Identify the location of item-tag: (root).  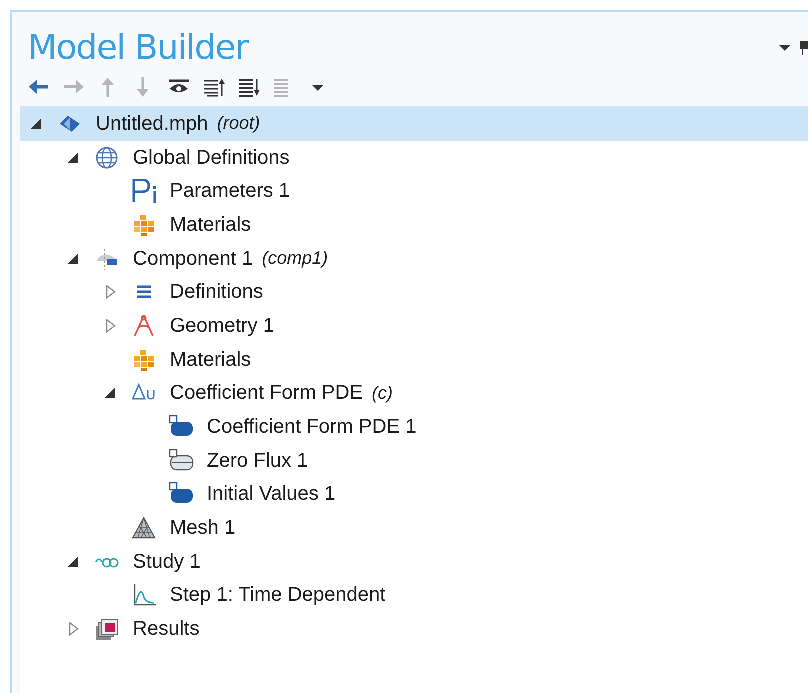
(238, 124).